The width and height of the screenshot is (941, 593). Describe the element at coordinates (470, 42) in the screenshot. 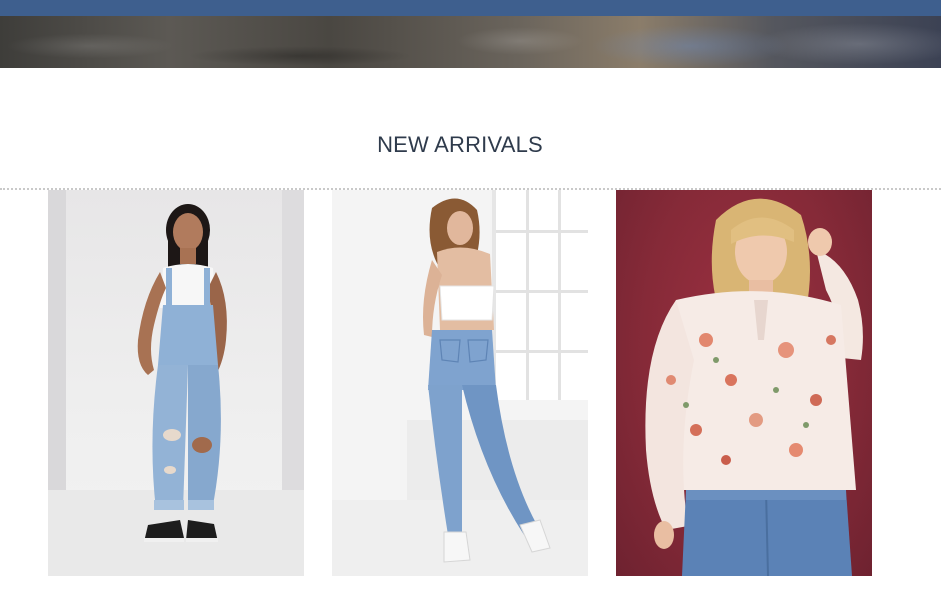

I see `hero-banner-image` at that location.